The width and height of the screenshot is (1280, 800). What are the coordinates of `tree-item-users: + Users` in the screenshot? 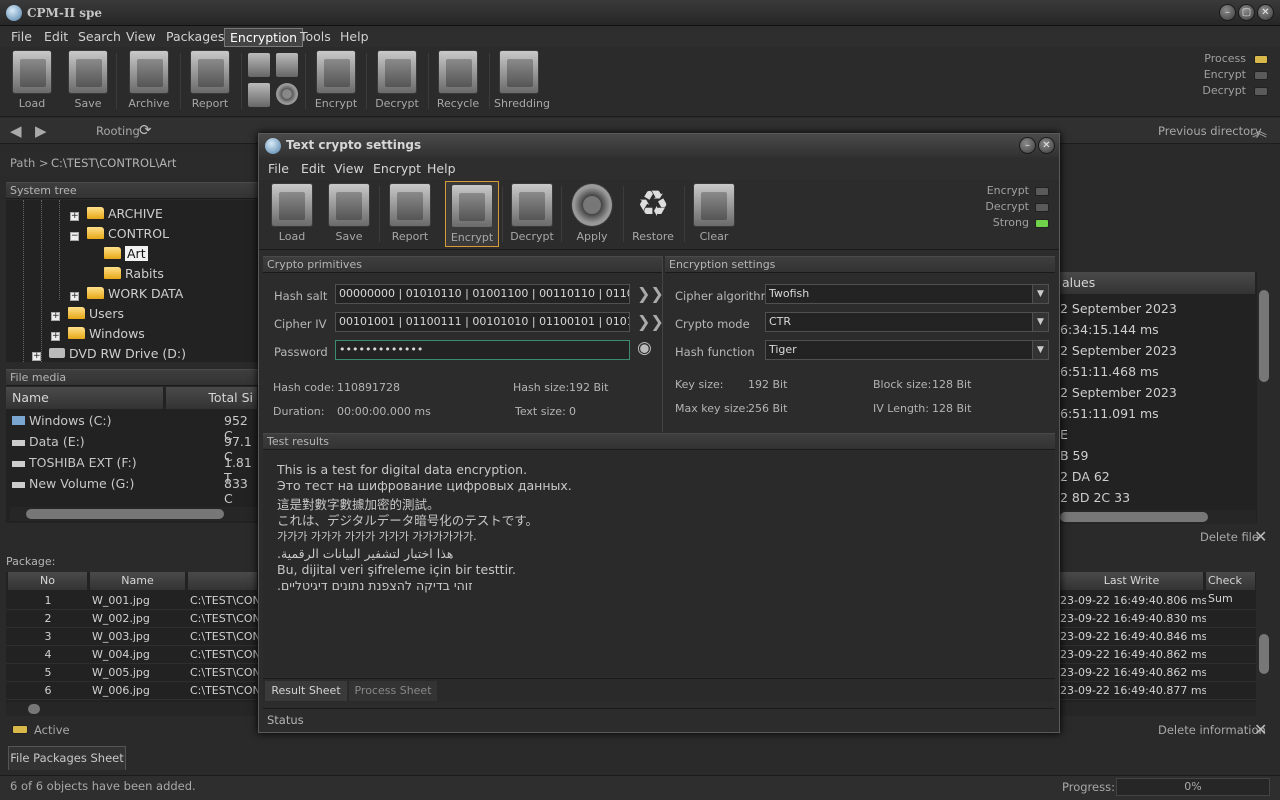 It's located at (87, 314).